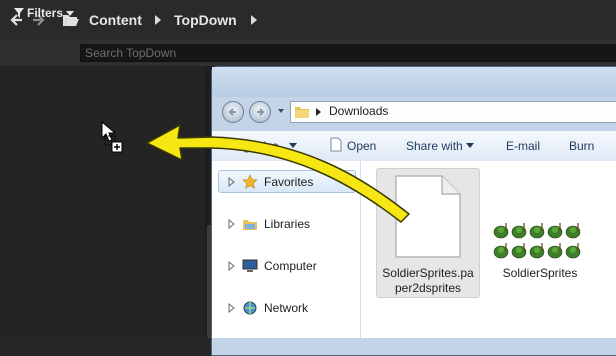  I want to click on filters-button: Filters, so click(44, 13).